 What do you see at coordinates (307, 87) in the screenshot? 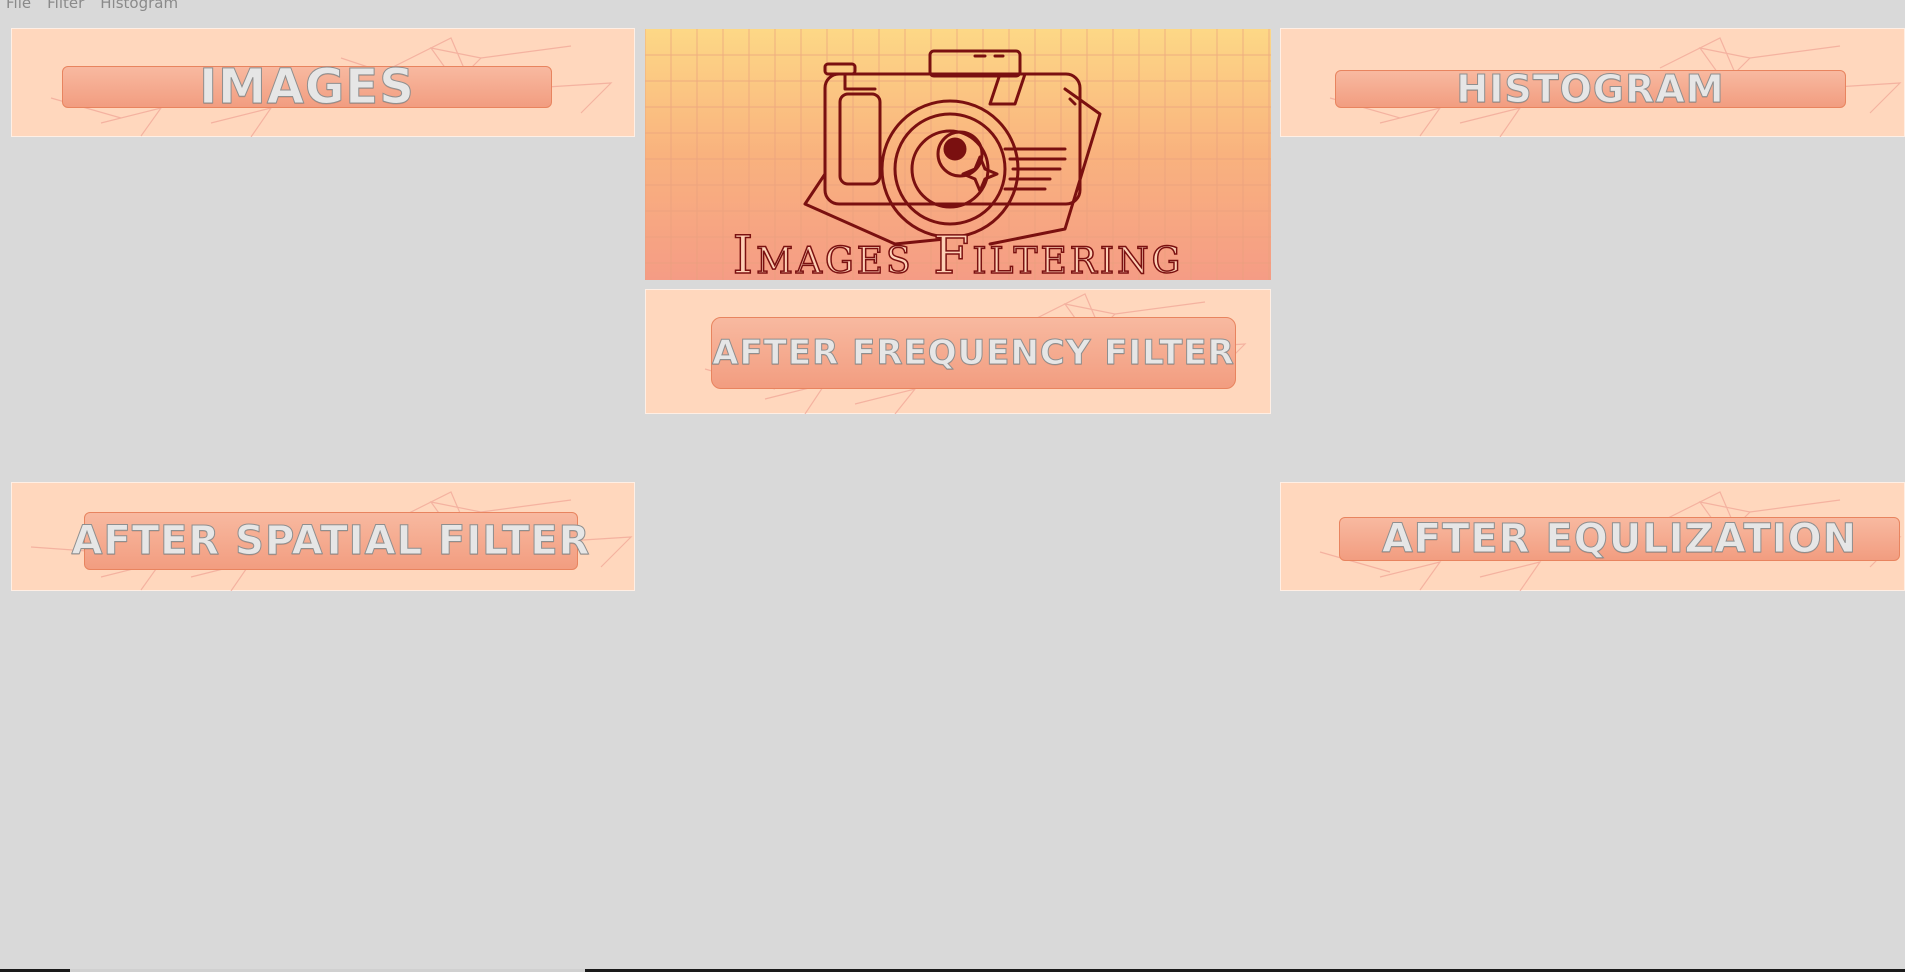
I see `images-button: IMAGES` at bounding box center [307, 87].